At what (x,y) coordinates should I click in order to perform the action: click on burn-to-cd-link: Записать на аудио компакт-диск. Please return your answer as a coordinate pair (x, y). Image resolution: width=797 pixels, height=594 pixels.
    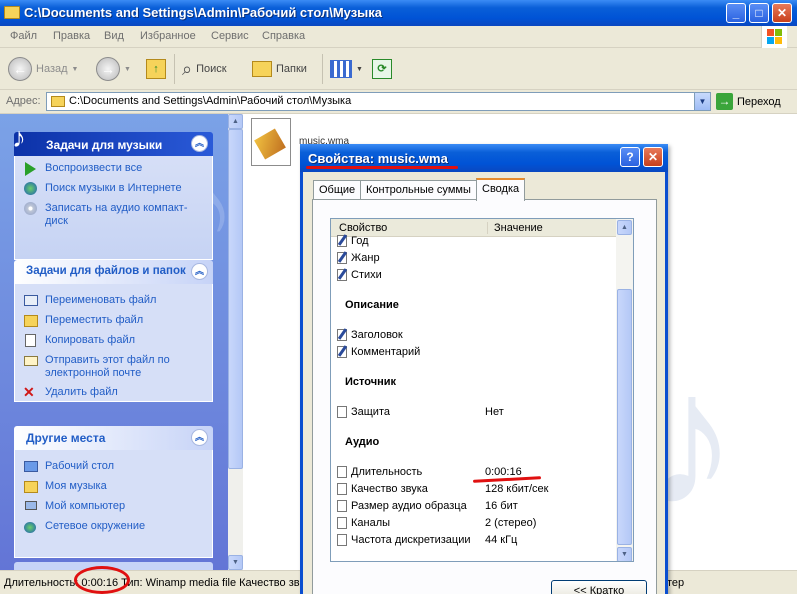
    Looking at the image, I should click on (113, 215).